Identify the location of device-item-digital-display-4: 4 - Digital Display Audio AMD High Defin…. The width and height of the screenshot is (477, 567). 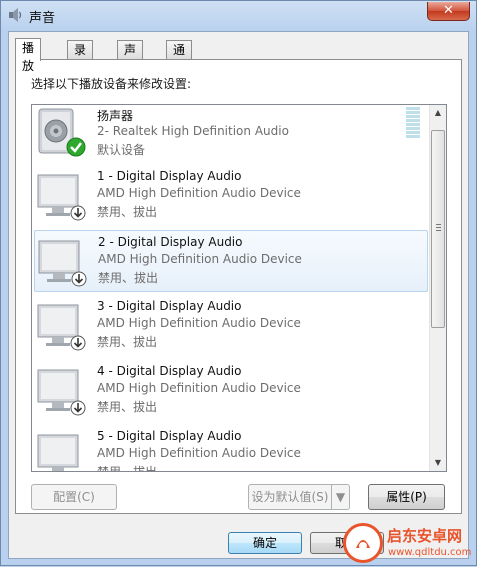
(231, 391).